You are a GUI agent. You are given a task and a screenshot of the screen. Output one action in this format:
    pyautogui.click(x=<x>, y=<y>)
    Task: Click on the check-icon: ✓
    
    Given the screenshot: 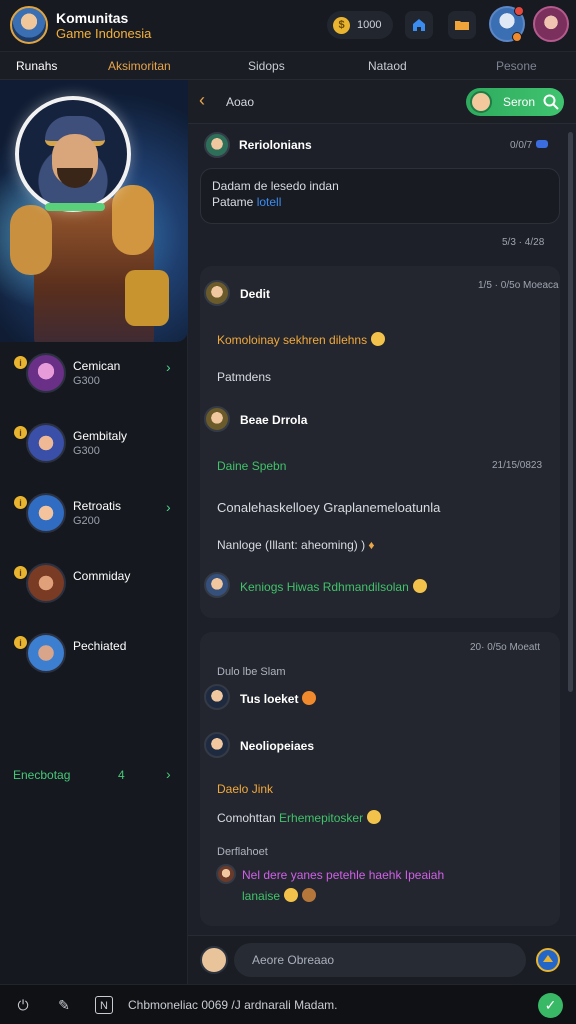 What is the action you would take?
    pyautogui.click(x=550, y=1005)
    